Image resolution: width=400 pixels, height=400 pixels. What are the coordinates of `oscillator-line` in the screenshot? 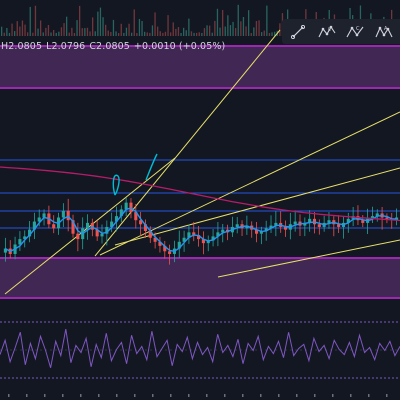 It's located at (200, 348).